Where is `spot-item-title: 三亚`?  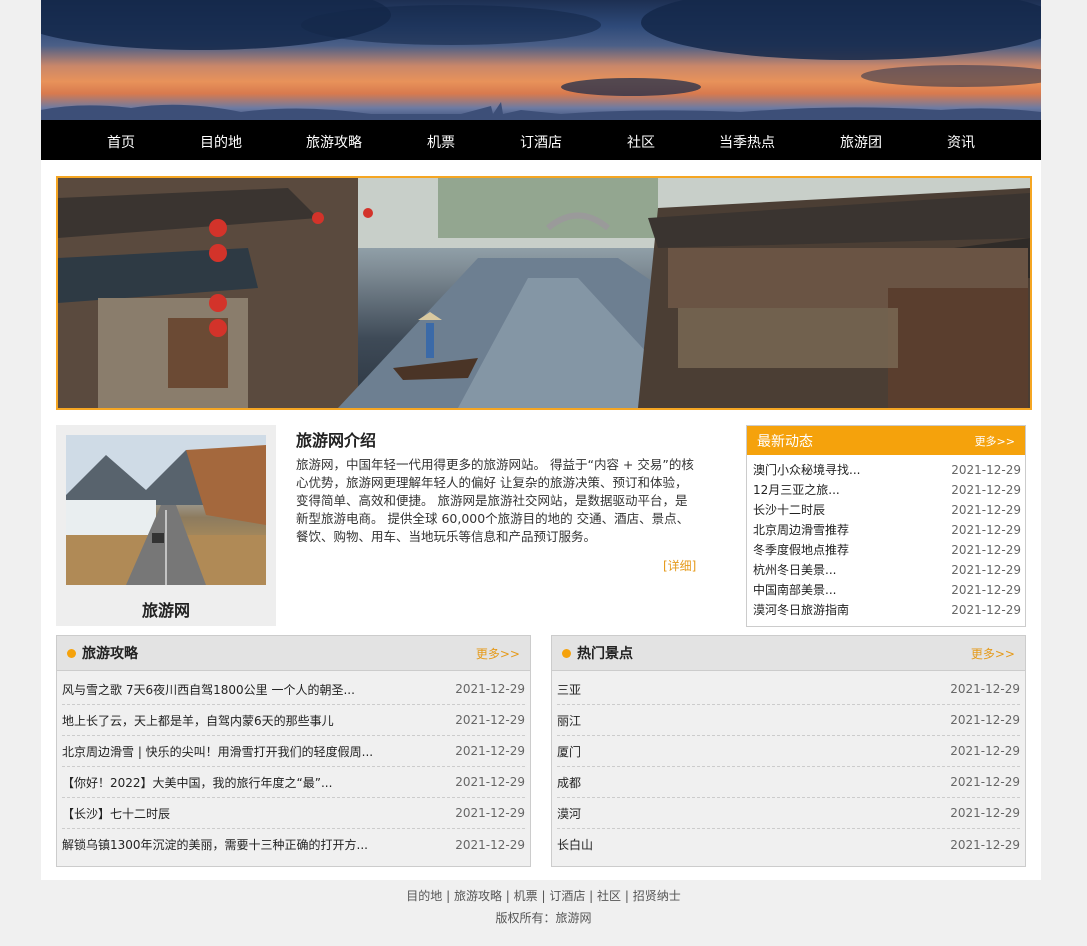
spot-item-title: 三亚 is located at coordinates (569, 689).